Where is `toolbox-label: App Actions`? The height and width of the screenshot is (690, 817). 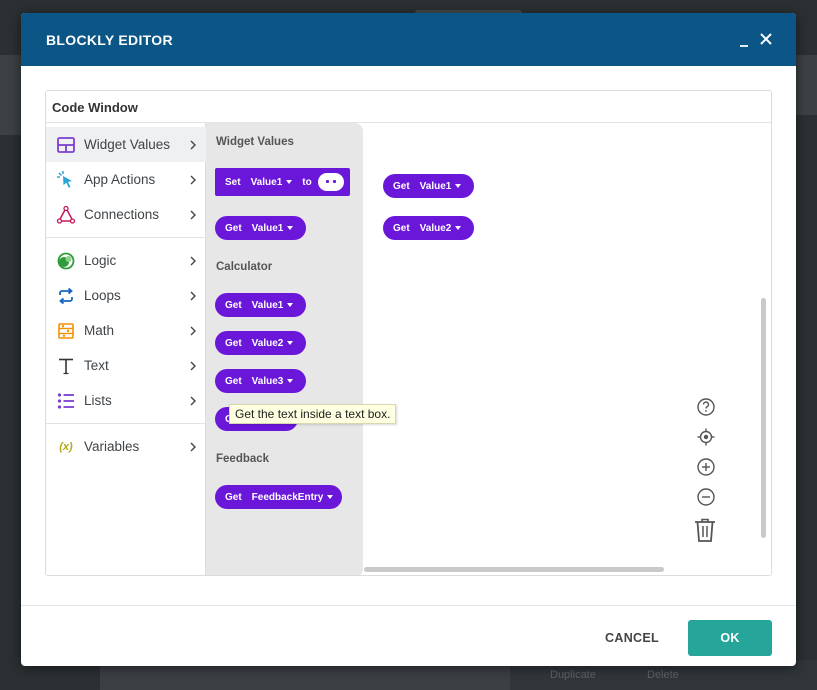
toolbox-label: App Actions is located at coordinates (120, 179).